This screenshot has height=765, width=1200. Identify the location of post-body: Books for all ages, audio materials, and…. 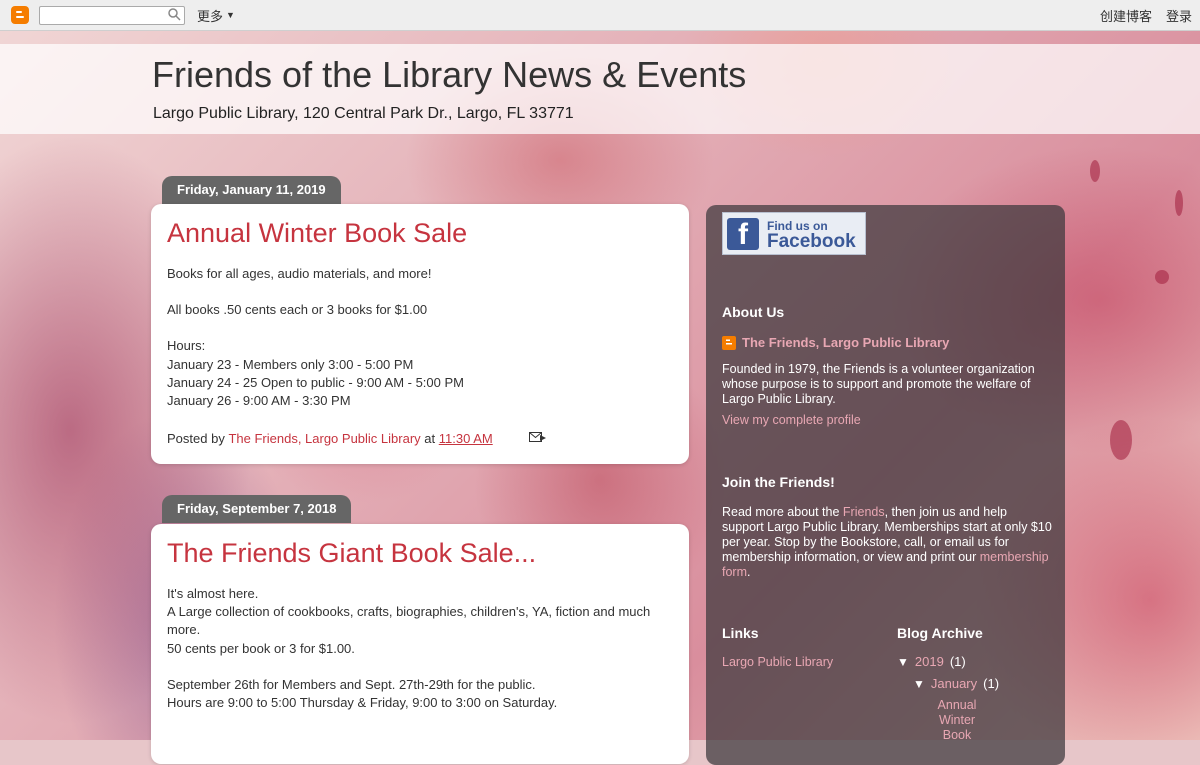
(420, 337).